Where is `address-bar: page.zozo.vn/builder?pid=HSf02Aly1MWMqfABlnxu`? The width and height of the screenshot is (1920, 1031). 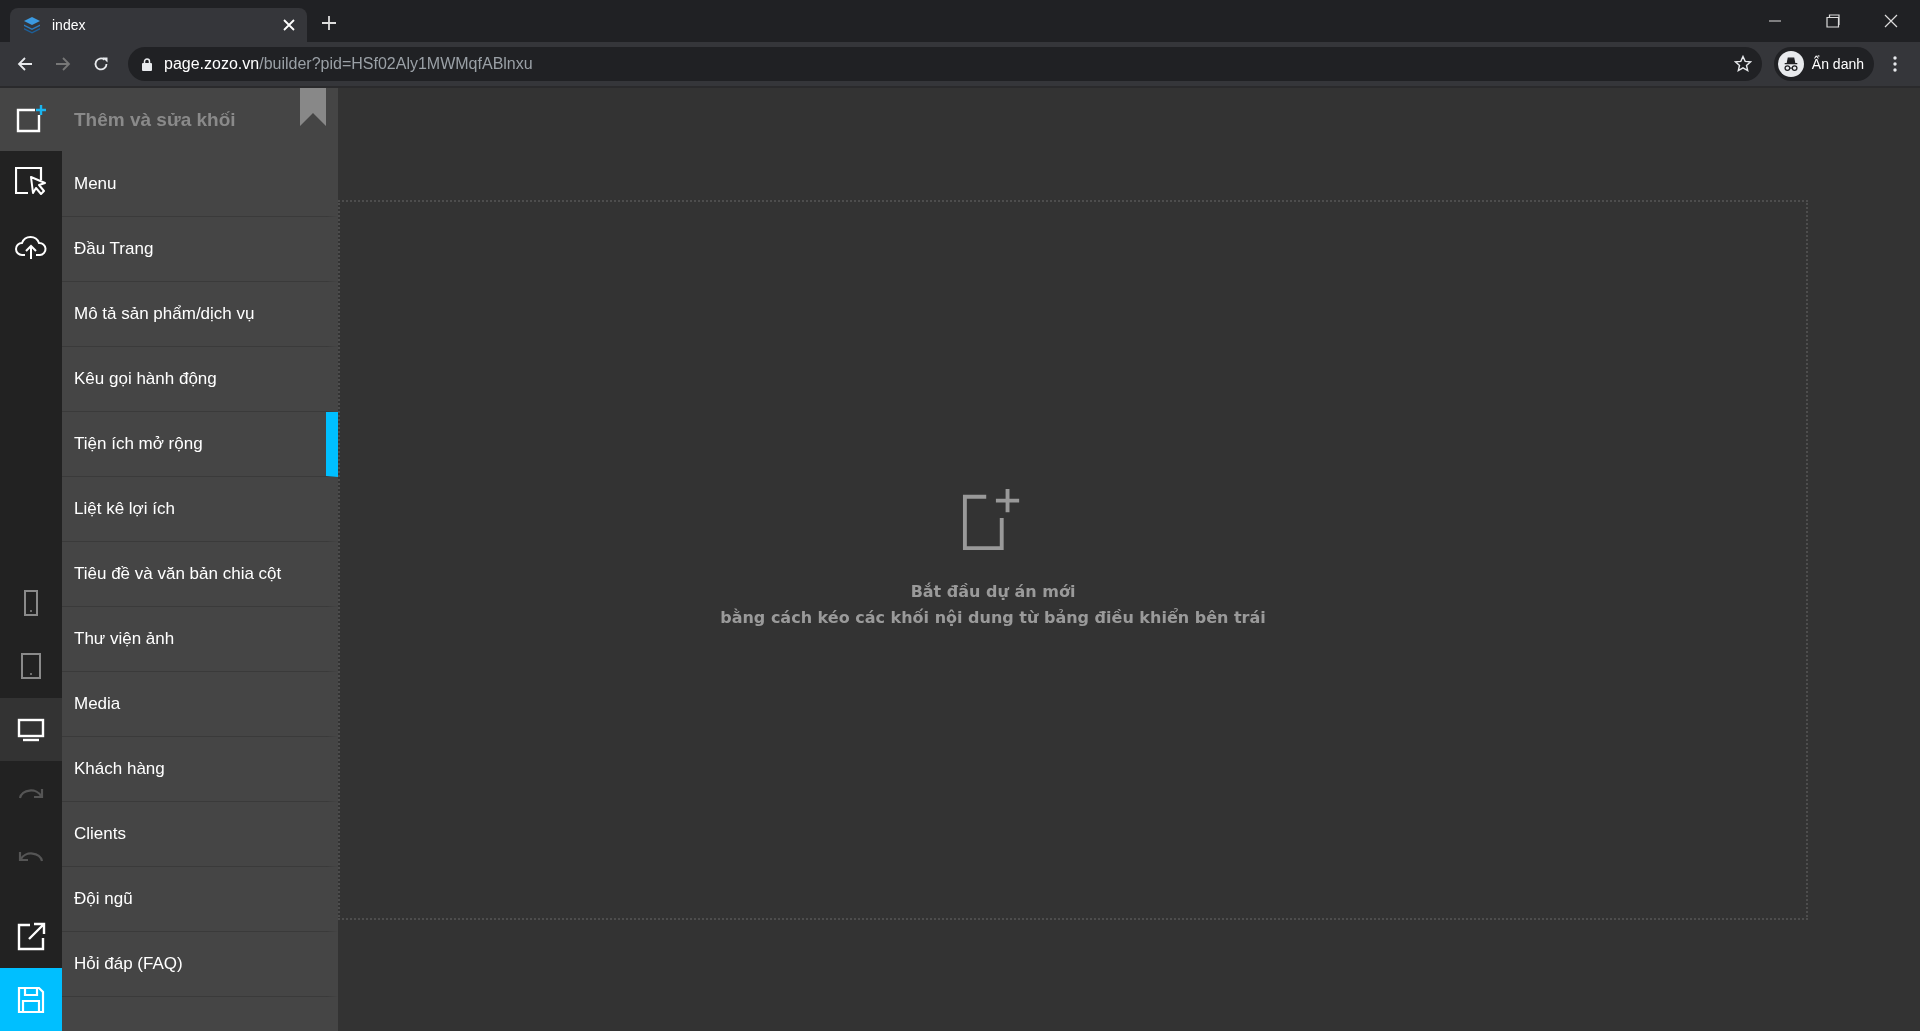 address-bar: page.zozo.vn/builder?pid=HSf02Aly1MWMqfABlnxu is located at coordinates (945, 64).